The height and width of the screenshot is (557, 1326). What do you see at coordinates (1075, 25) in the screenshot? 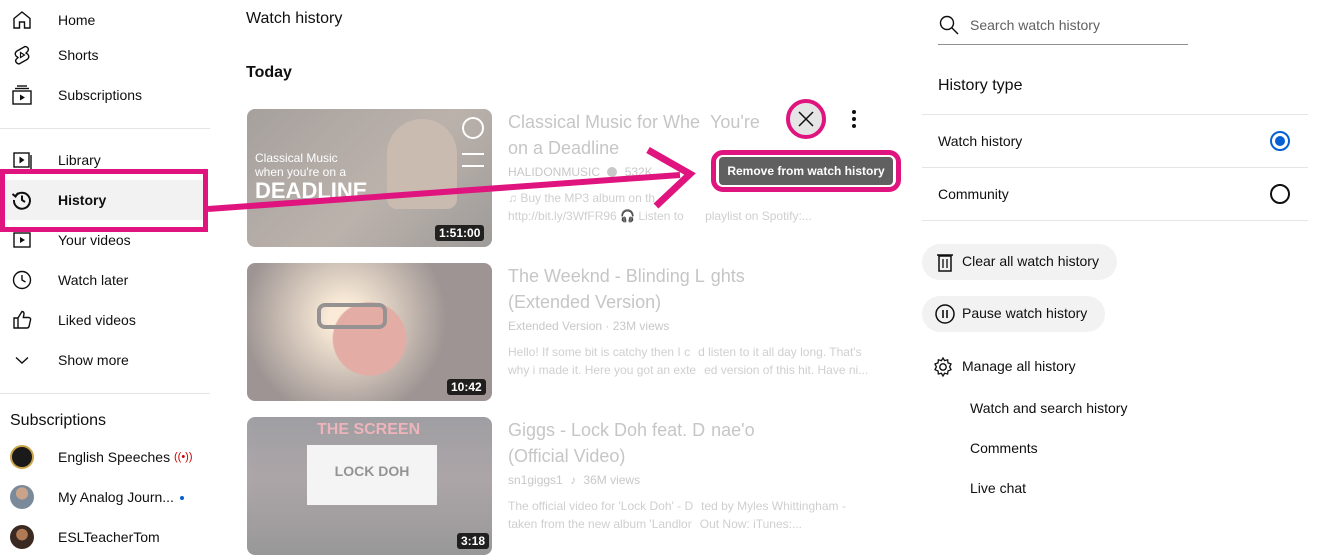
I see `search-input` at bounding box center [1075, 25].